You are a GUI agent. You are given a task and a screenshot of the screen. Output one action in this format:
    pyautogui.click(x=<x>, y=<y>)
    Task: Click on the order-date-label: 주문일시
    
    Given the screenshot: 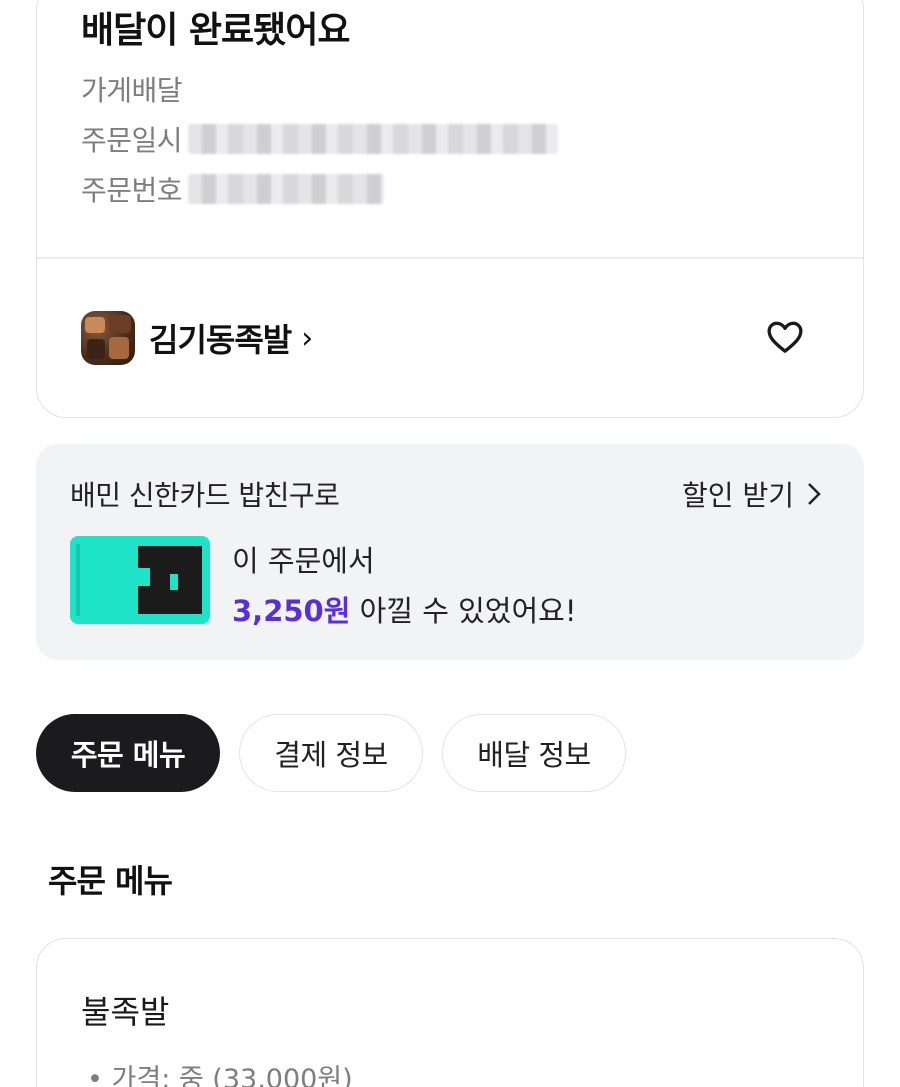 What is the action you would take?
    pyautogui.click(x=132, y=140)
    